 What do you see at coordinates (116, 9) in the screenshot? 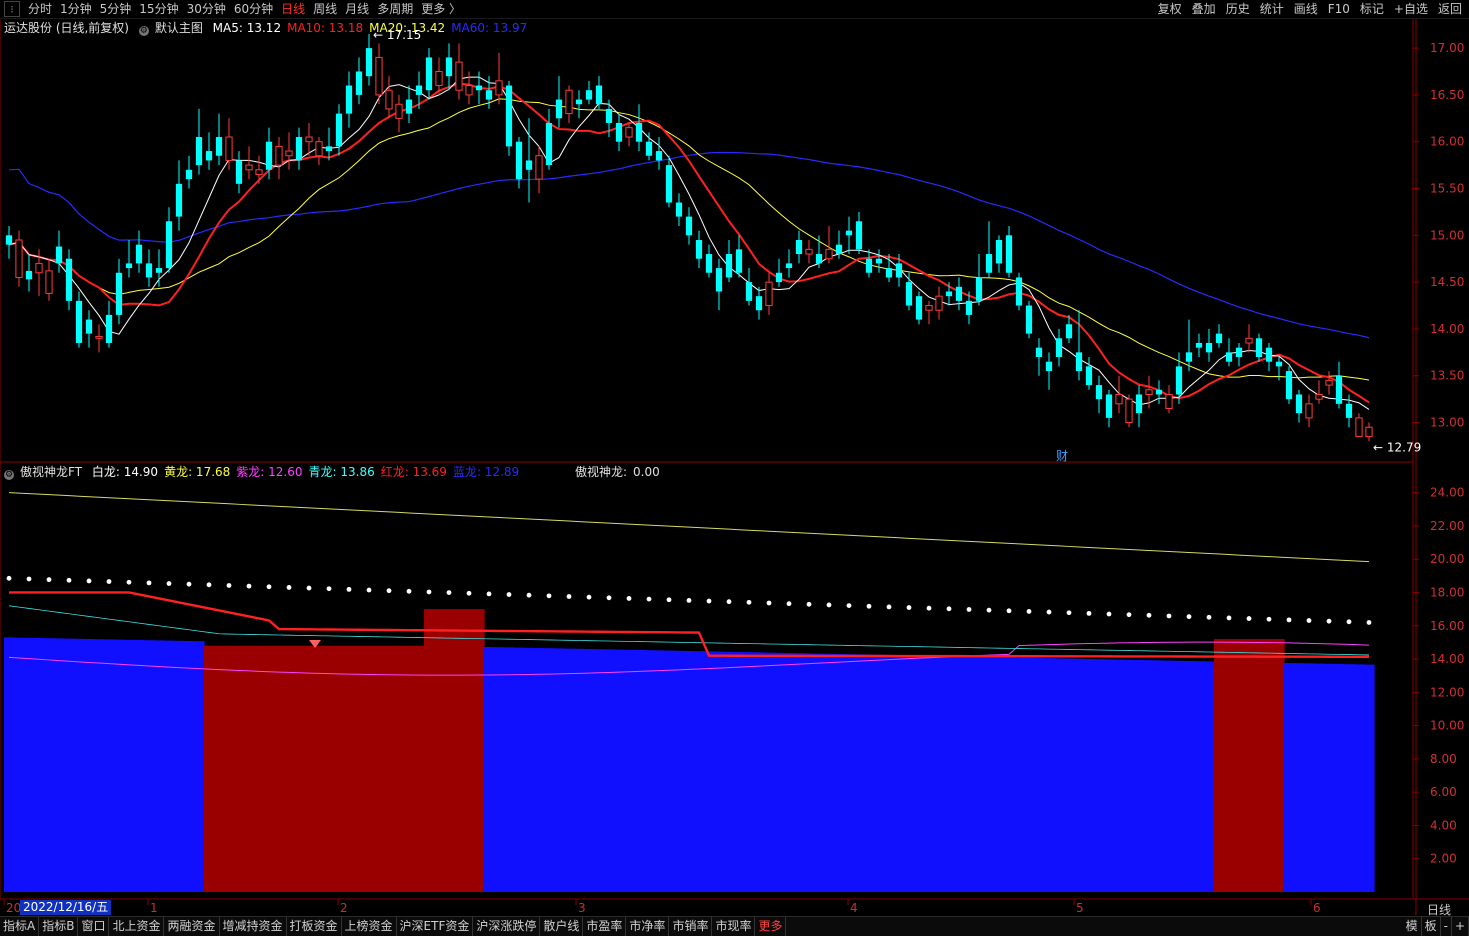
I see `period-tab-2: 5分钟` at bounding box center [116, 9].